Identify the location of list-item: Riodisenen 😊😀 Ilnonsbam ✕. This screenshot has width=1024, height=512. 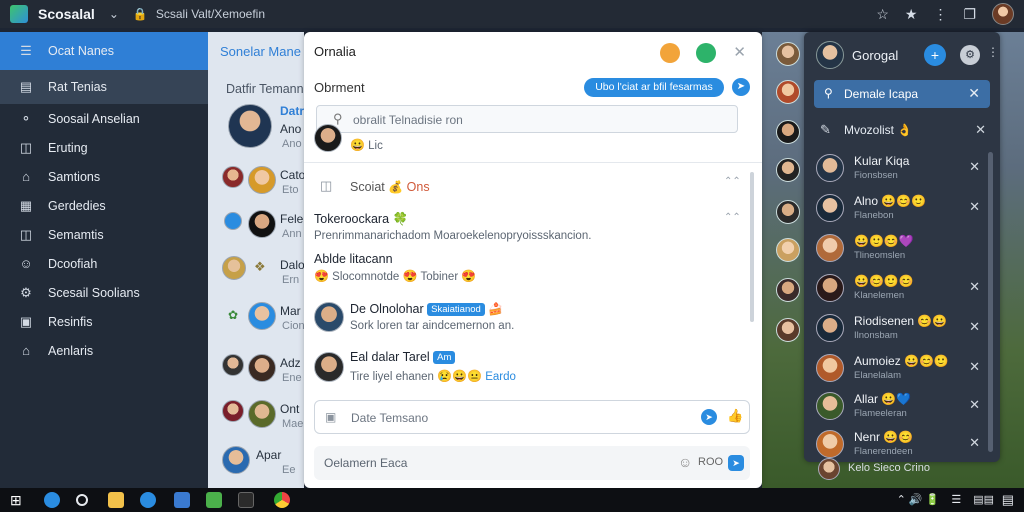
(902, 328).